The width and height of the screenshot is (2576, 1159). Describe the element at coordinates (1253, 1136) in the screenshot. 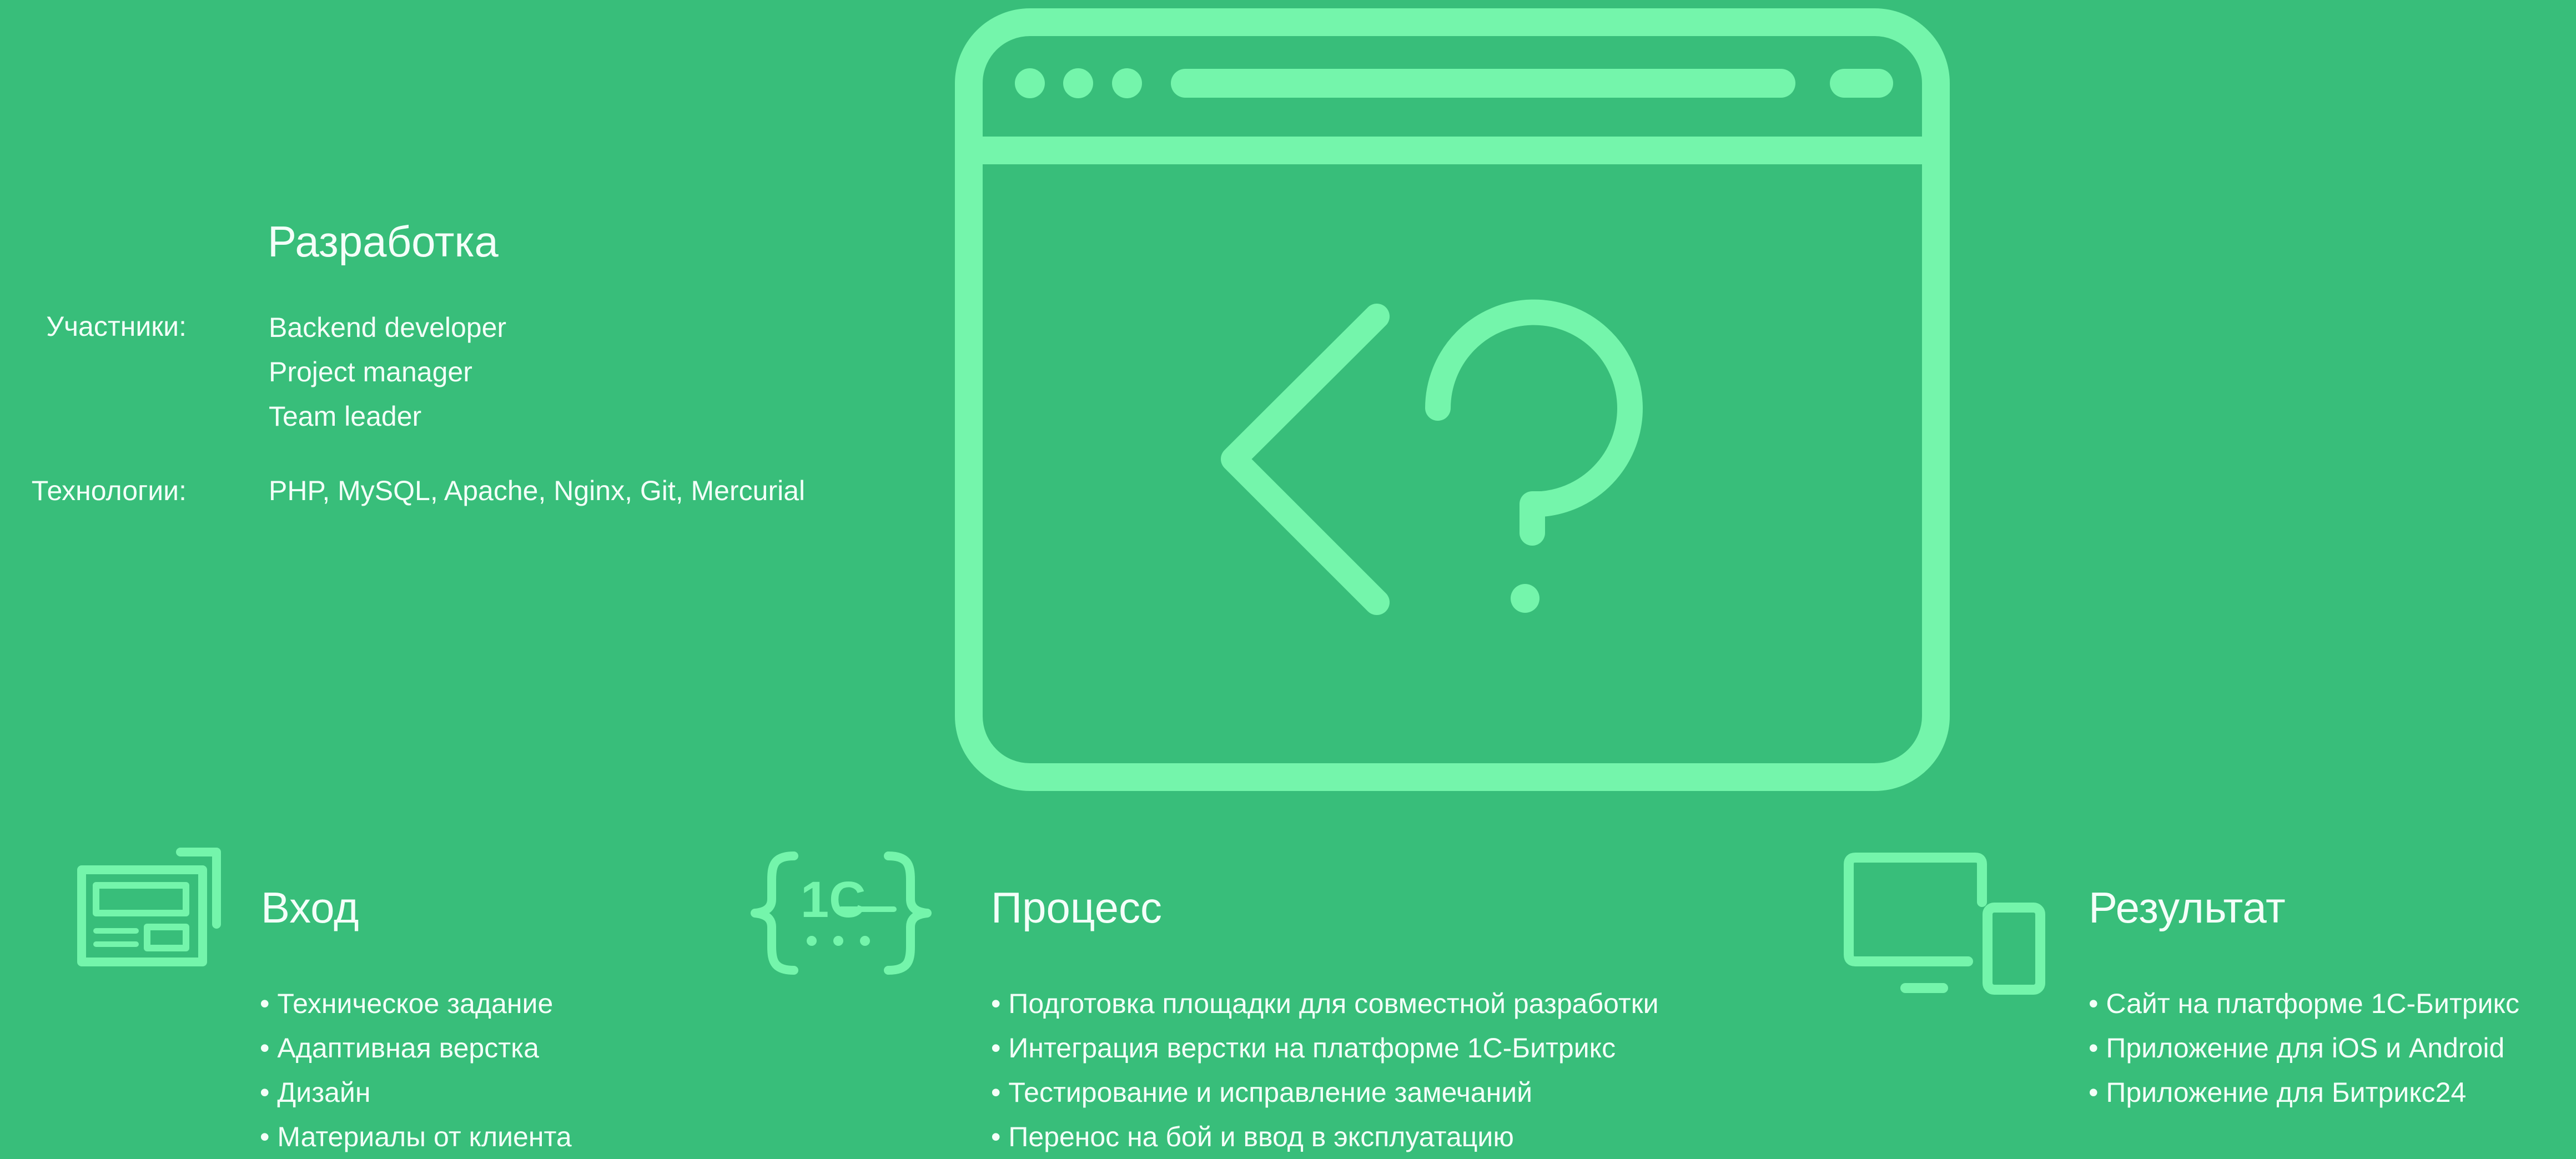

I see `process-item: • Перенос на бой и ввод в эксплуатацию` at that location.